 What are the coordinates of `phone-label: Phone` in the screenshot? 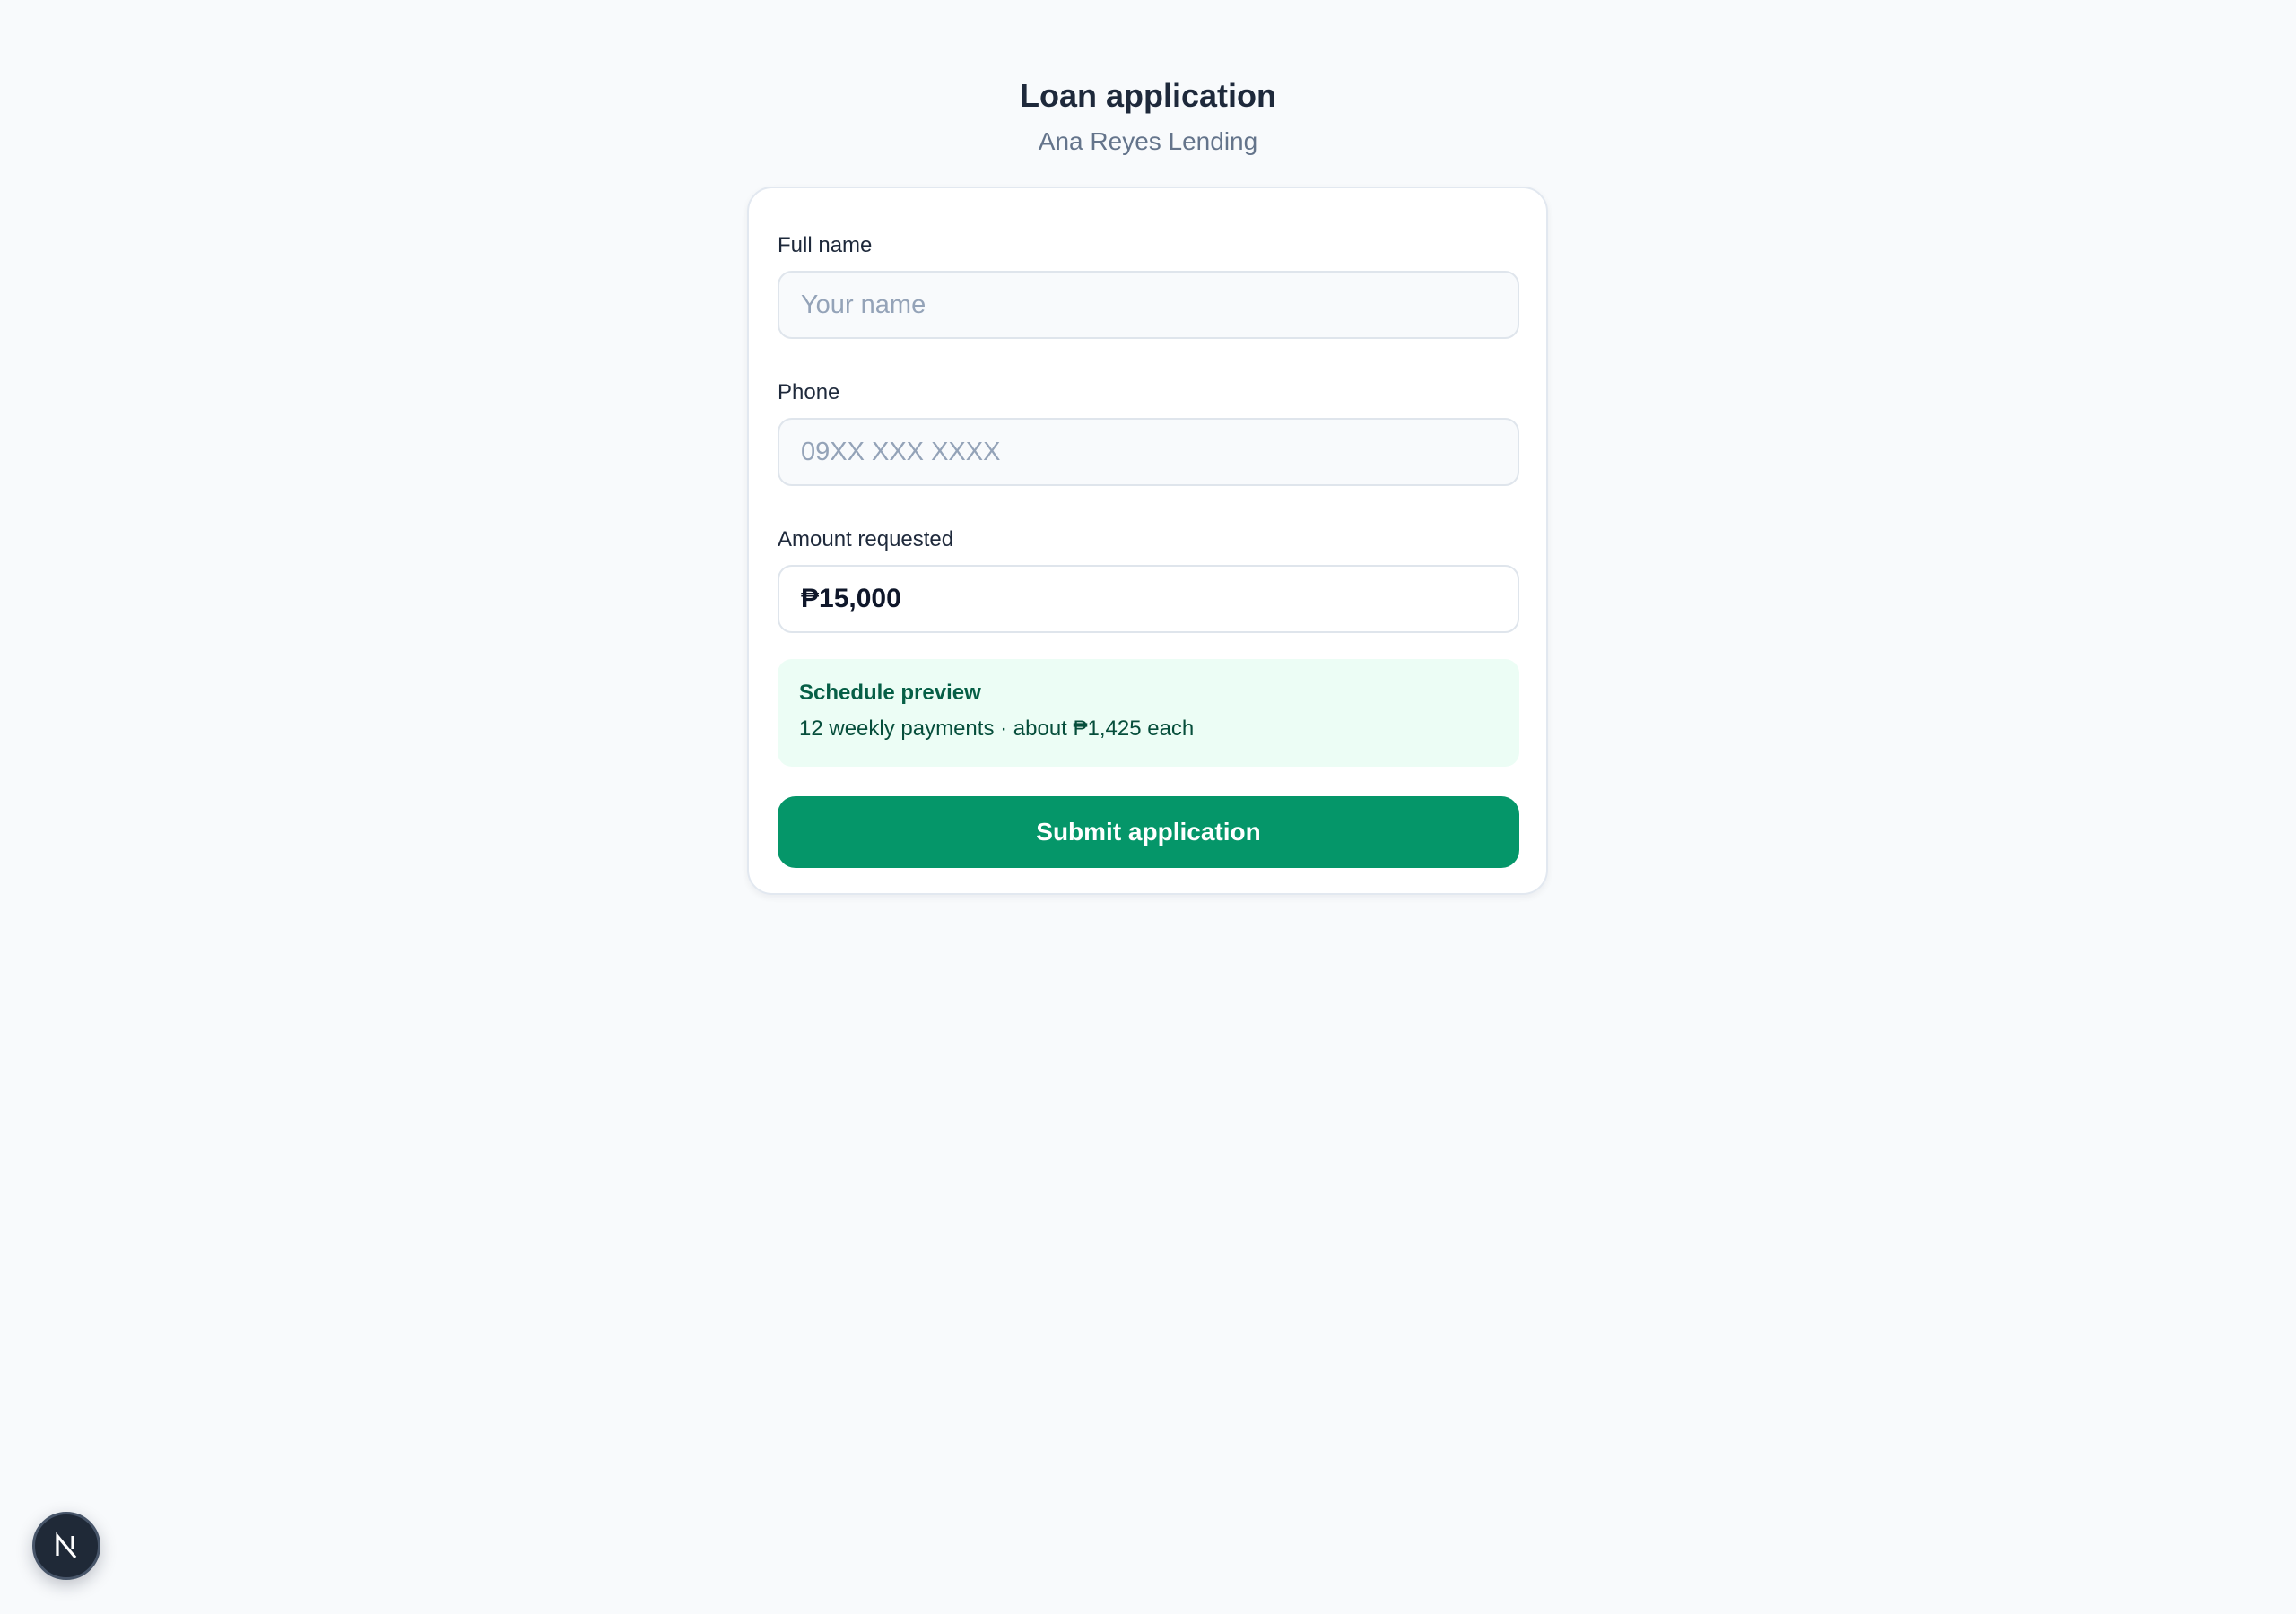 It's located at (809, 392).